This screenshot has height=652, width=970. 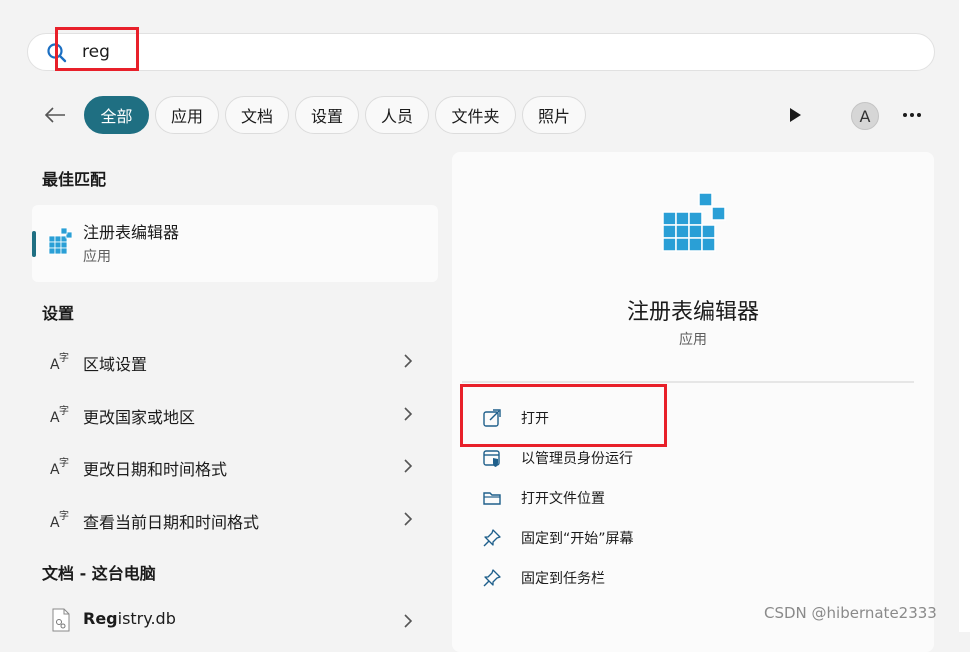 What do you see at coordinates (682, 458) in the screenshot?
I see `run-as-admin-action: 以管理员身份运行` at bounding box center [682, 458].